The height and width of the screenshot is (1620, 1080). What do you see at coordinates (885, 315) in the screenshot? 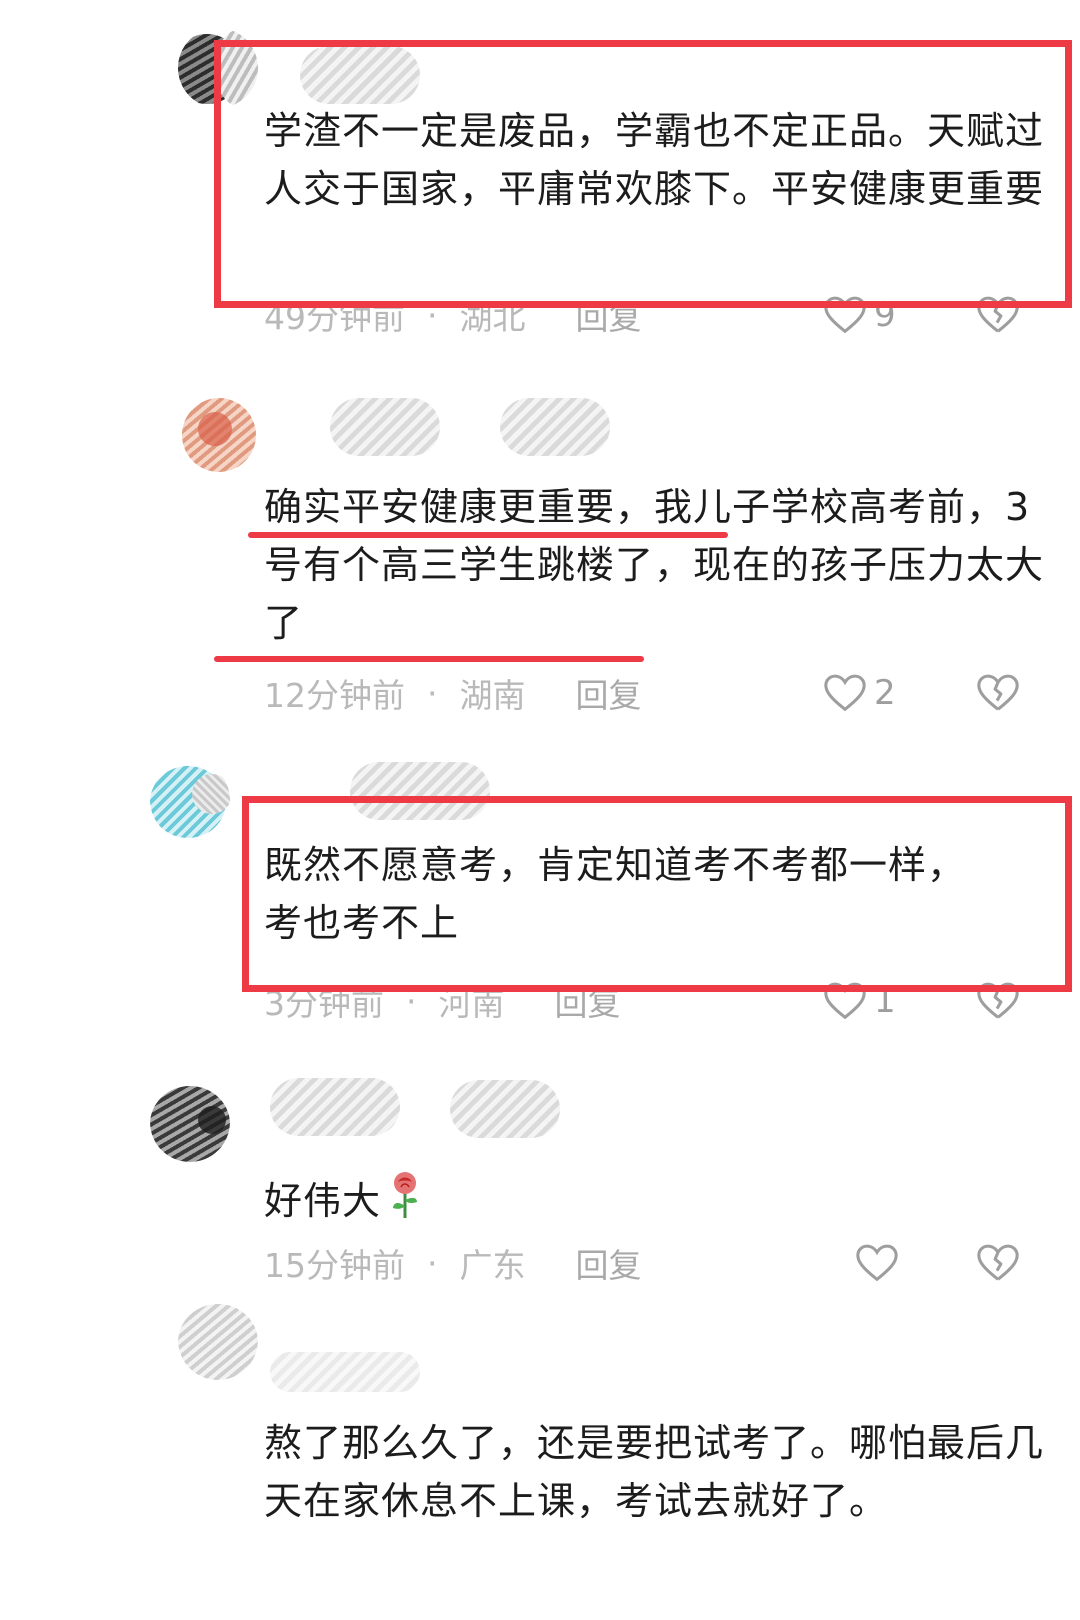
I see `like-count: 9` at bounding box center [885, 315].